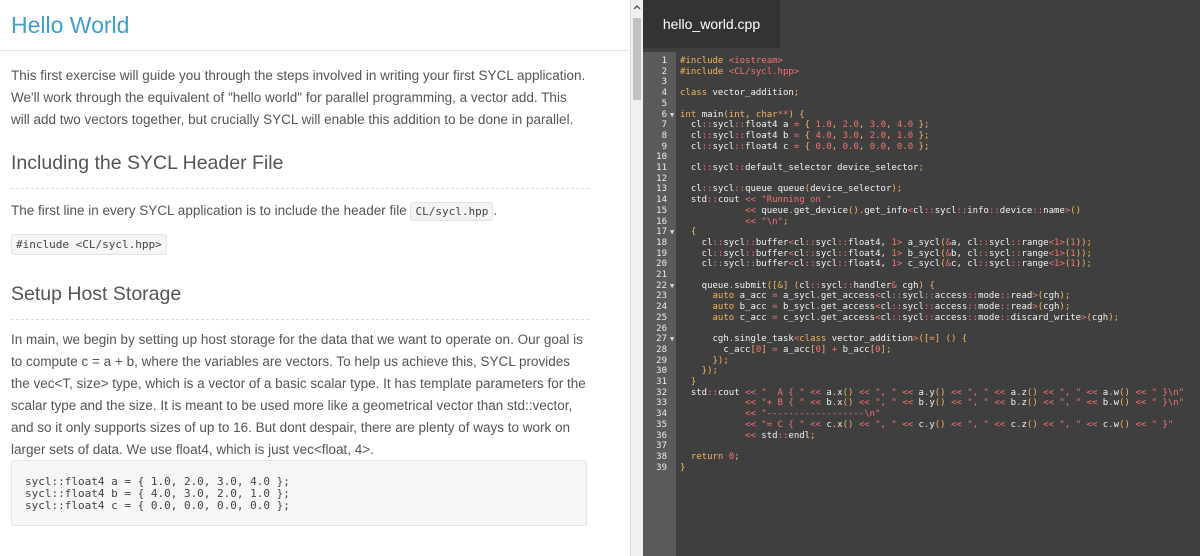 Image resolution: width=1200 pixels, height=556 pixels. I want to click on line-number: 15, so click(659, 211).